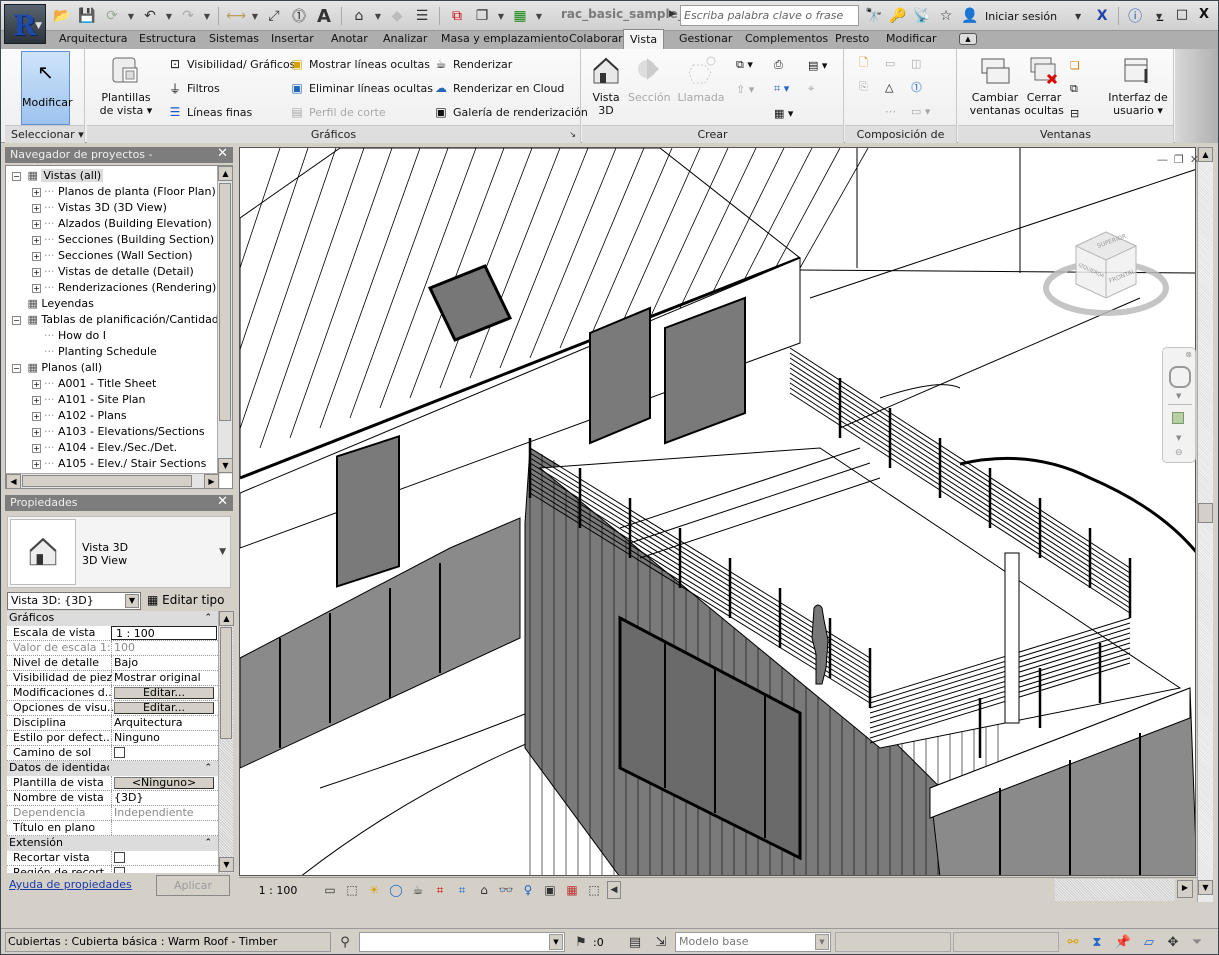 Image resolution: width=1219 pixels, height=955 pixels. I want to click on tab-masa-y-emplazamiento: Masa y emplazamiento, so click(505, 40).